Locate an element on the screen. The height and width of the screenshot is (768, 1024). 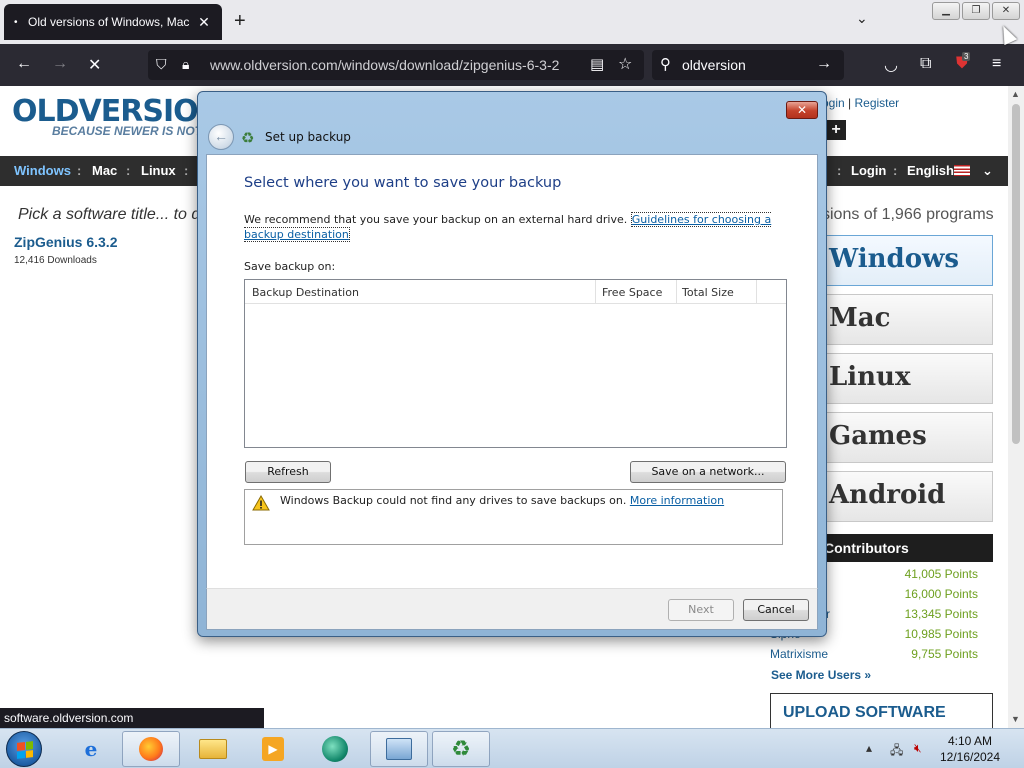
forward-icon: → is located at coordinates (60, 64).